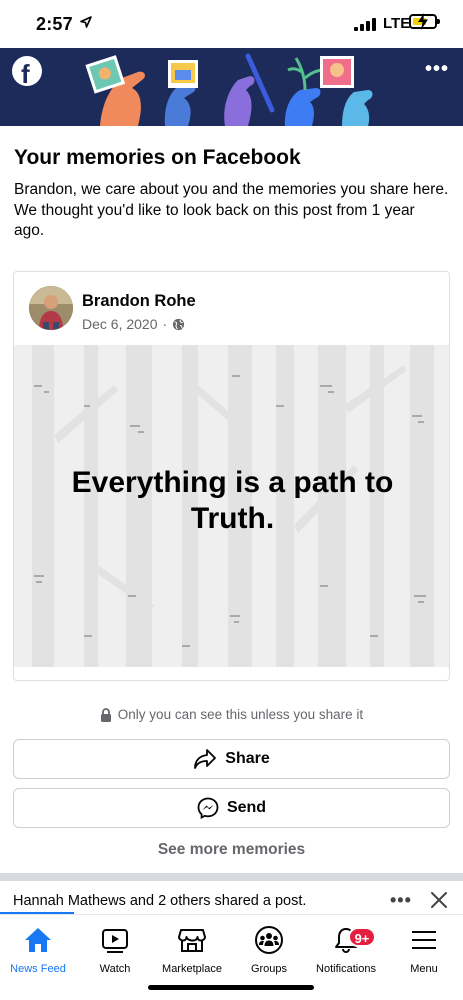  I want to click on see-more-memories-link: See more memories, so click(231, 850).